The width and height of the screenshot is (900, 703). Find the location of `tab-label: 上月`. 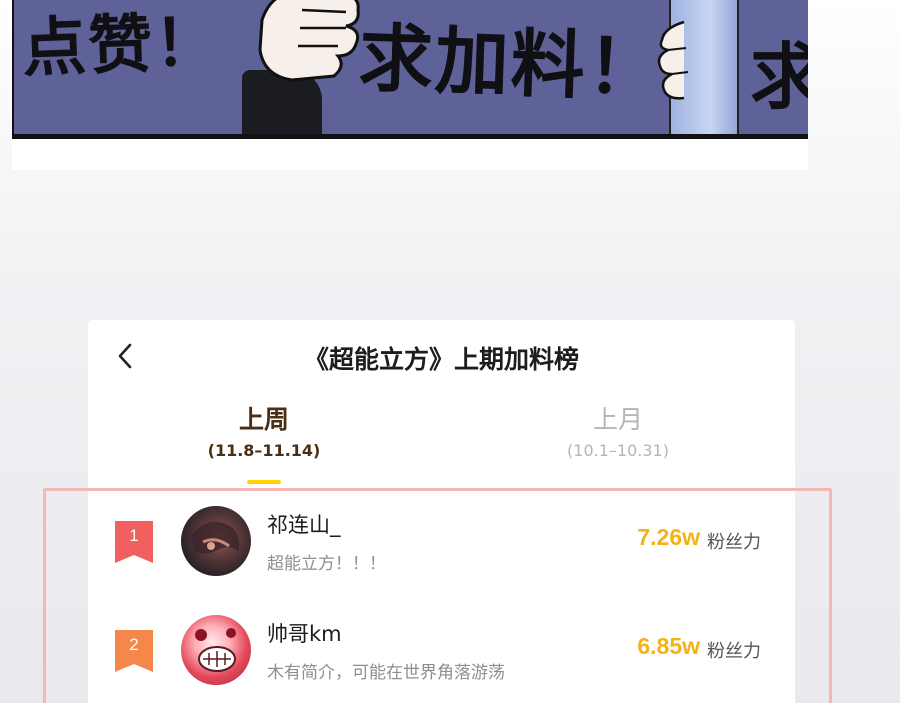

tab-label: 上月 is located at coordinates (617, 419).